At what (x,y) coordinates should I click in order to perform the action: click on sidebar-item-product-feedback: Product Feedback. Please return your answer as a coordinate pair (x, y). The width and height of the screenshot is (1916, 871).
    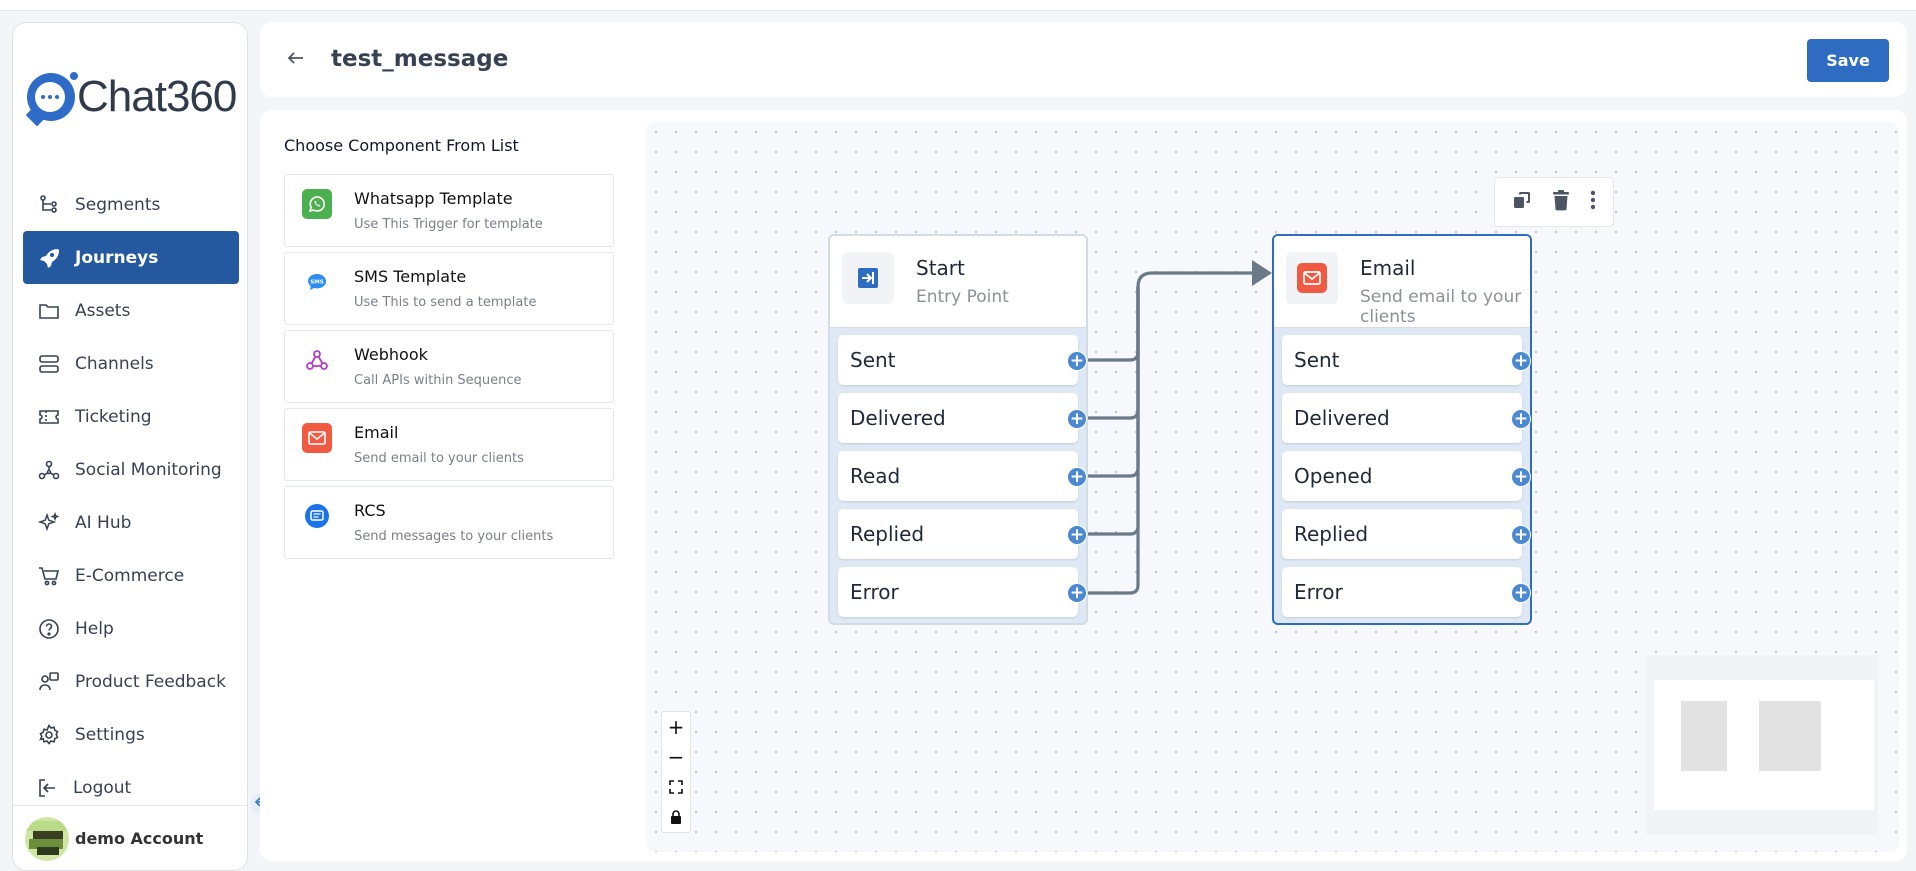
    Looking at the image, I should click on (131, 681).